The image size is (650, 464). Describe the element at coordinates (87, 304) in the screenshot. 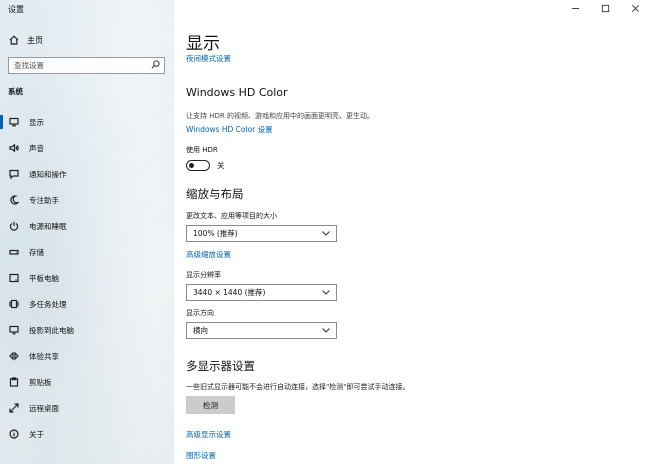

I see `sidebar-item-multitasking: 多任务处理` at that location.